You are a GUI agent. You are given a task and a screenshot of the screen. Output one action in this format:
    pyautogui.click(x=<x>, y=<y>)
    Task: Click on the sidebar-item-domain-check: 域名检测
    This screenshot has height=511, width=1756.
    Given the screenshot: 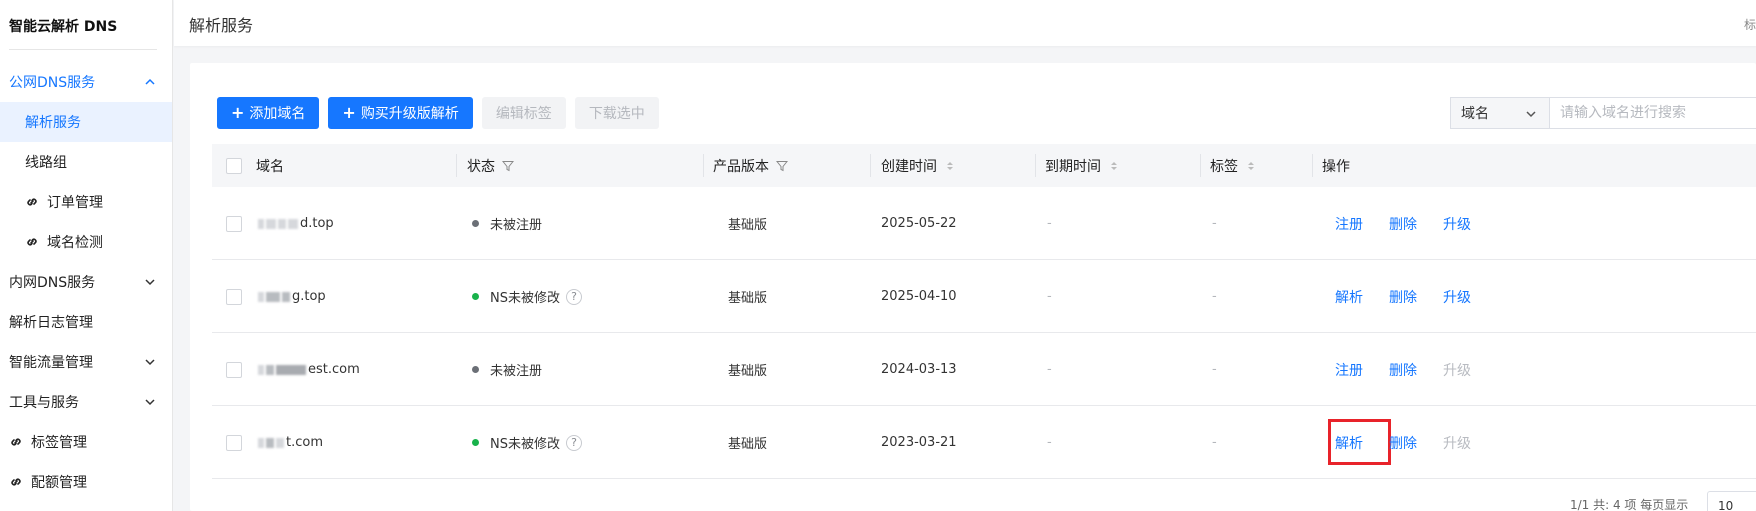 What is the action you would take?
    pyautogui.click(x=86, y=242)
    